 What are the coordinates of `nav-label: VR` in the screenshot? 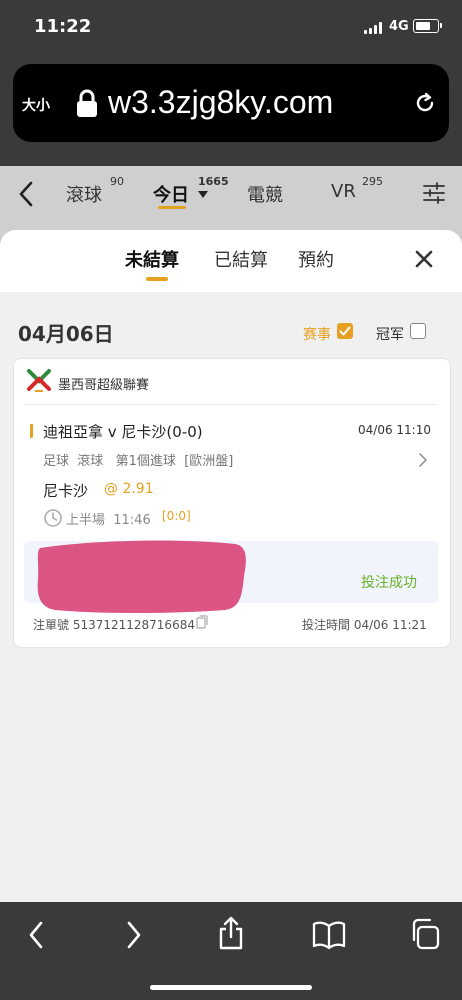 It's located at (343, 191).